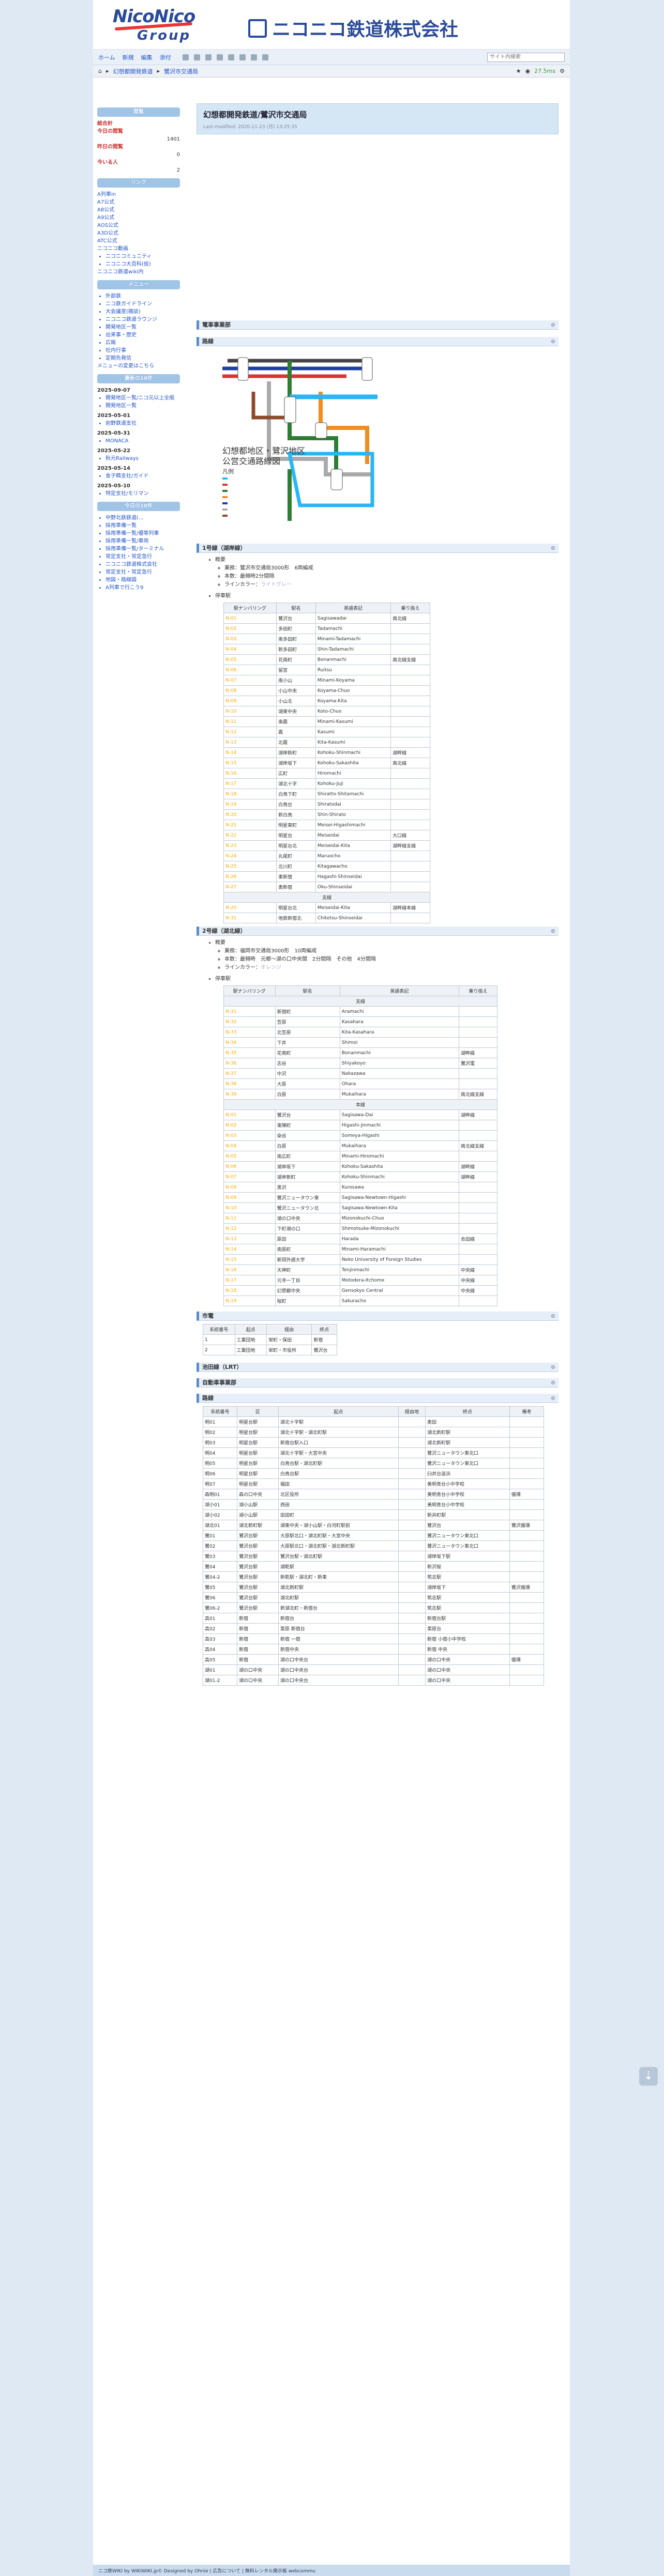 This screenshot has height=2576, width=664. What do you see at coordinates (250, 722) in the screenshot?
I see `table-cell: N-11` at bounding box center [250, 722].